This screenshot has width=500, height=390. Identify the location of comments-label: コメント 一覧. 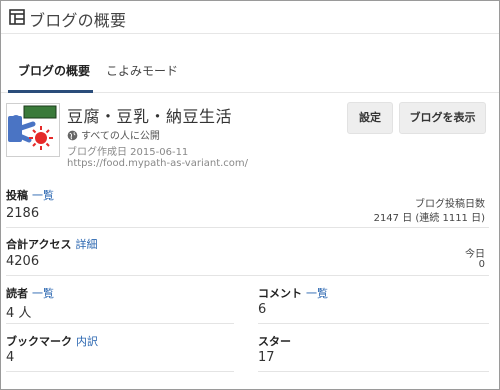
(293, 293).